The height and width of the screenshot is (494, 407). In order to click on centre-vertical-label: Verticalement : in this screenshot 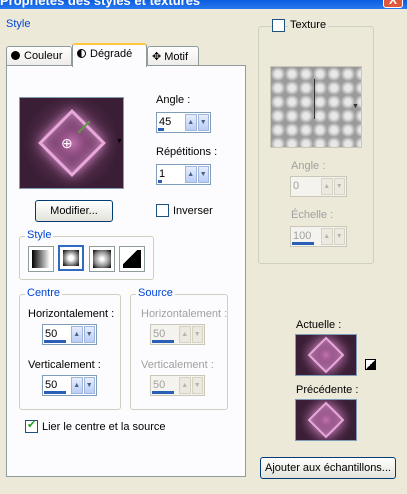, I will do `click(64, 365)`.